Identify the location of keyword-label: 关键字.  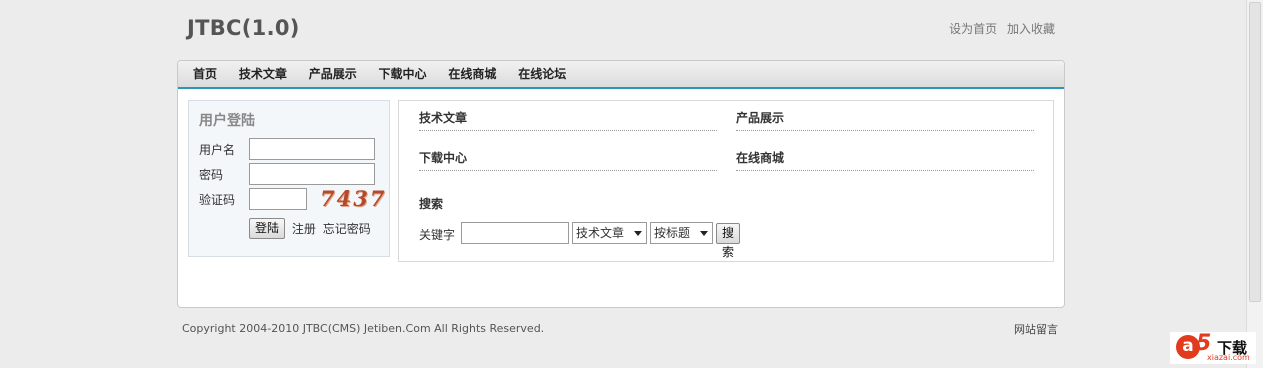
(437, 235).